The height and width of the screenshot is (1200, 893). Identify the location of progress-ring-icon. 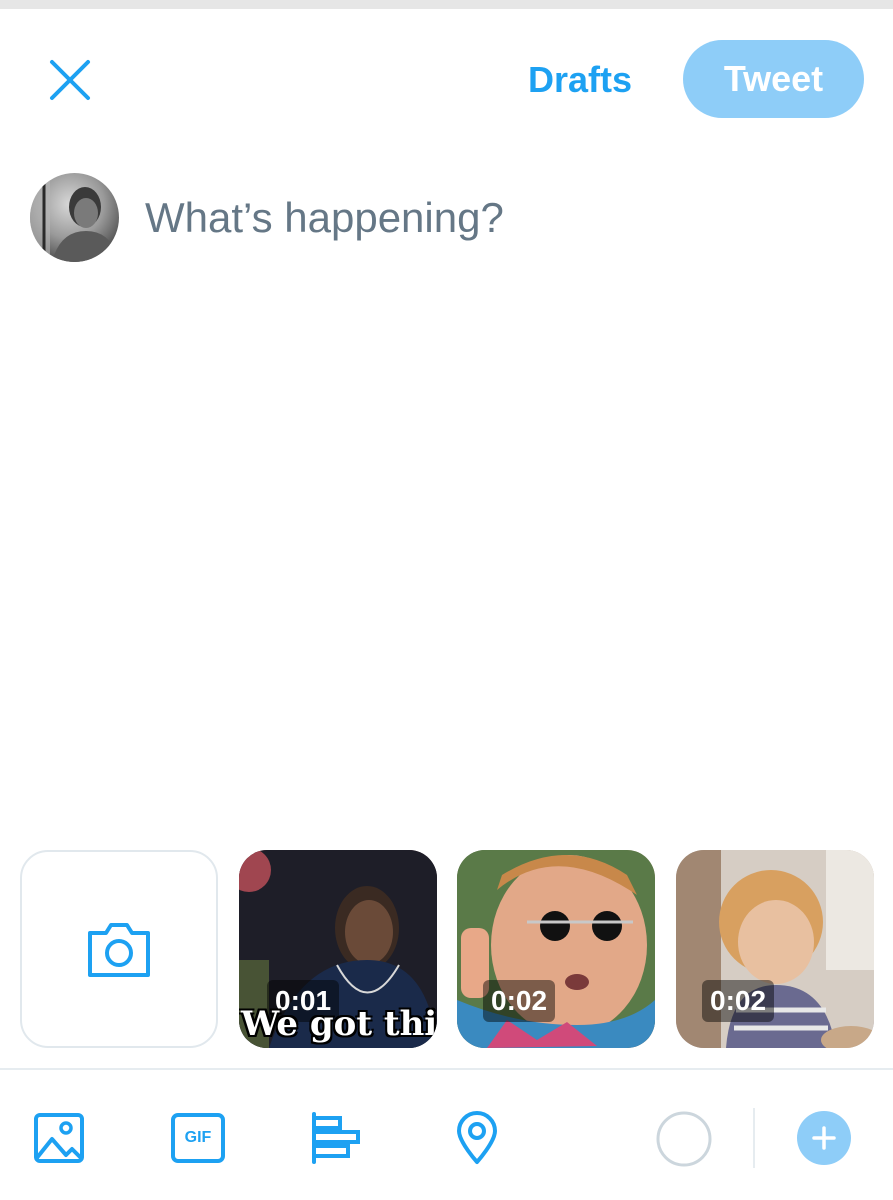
(684, 1139).